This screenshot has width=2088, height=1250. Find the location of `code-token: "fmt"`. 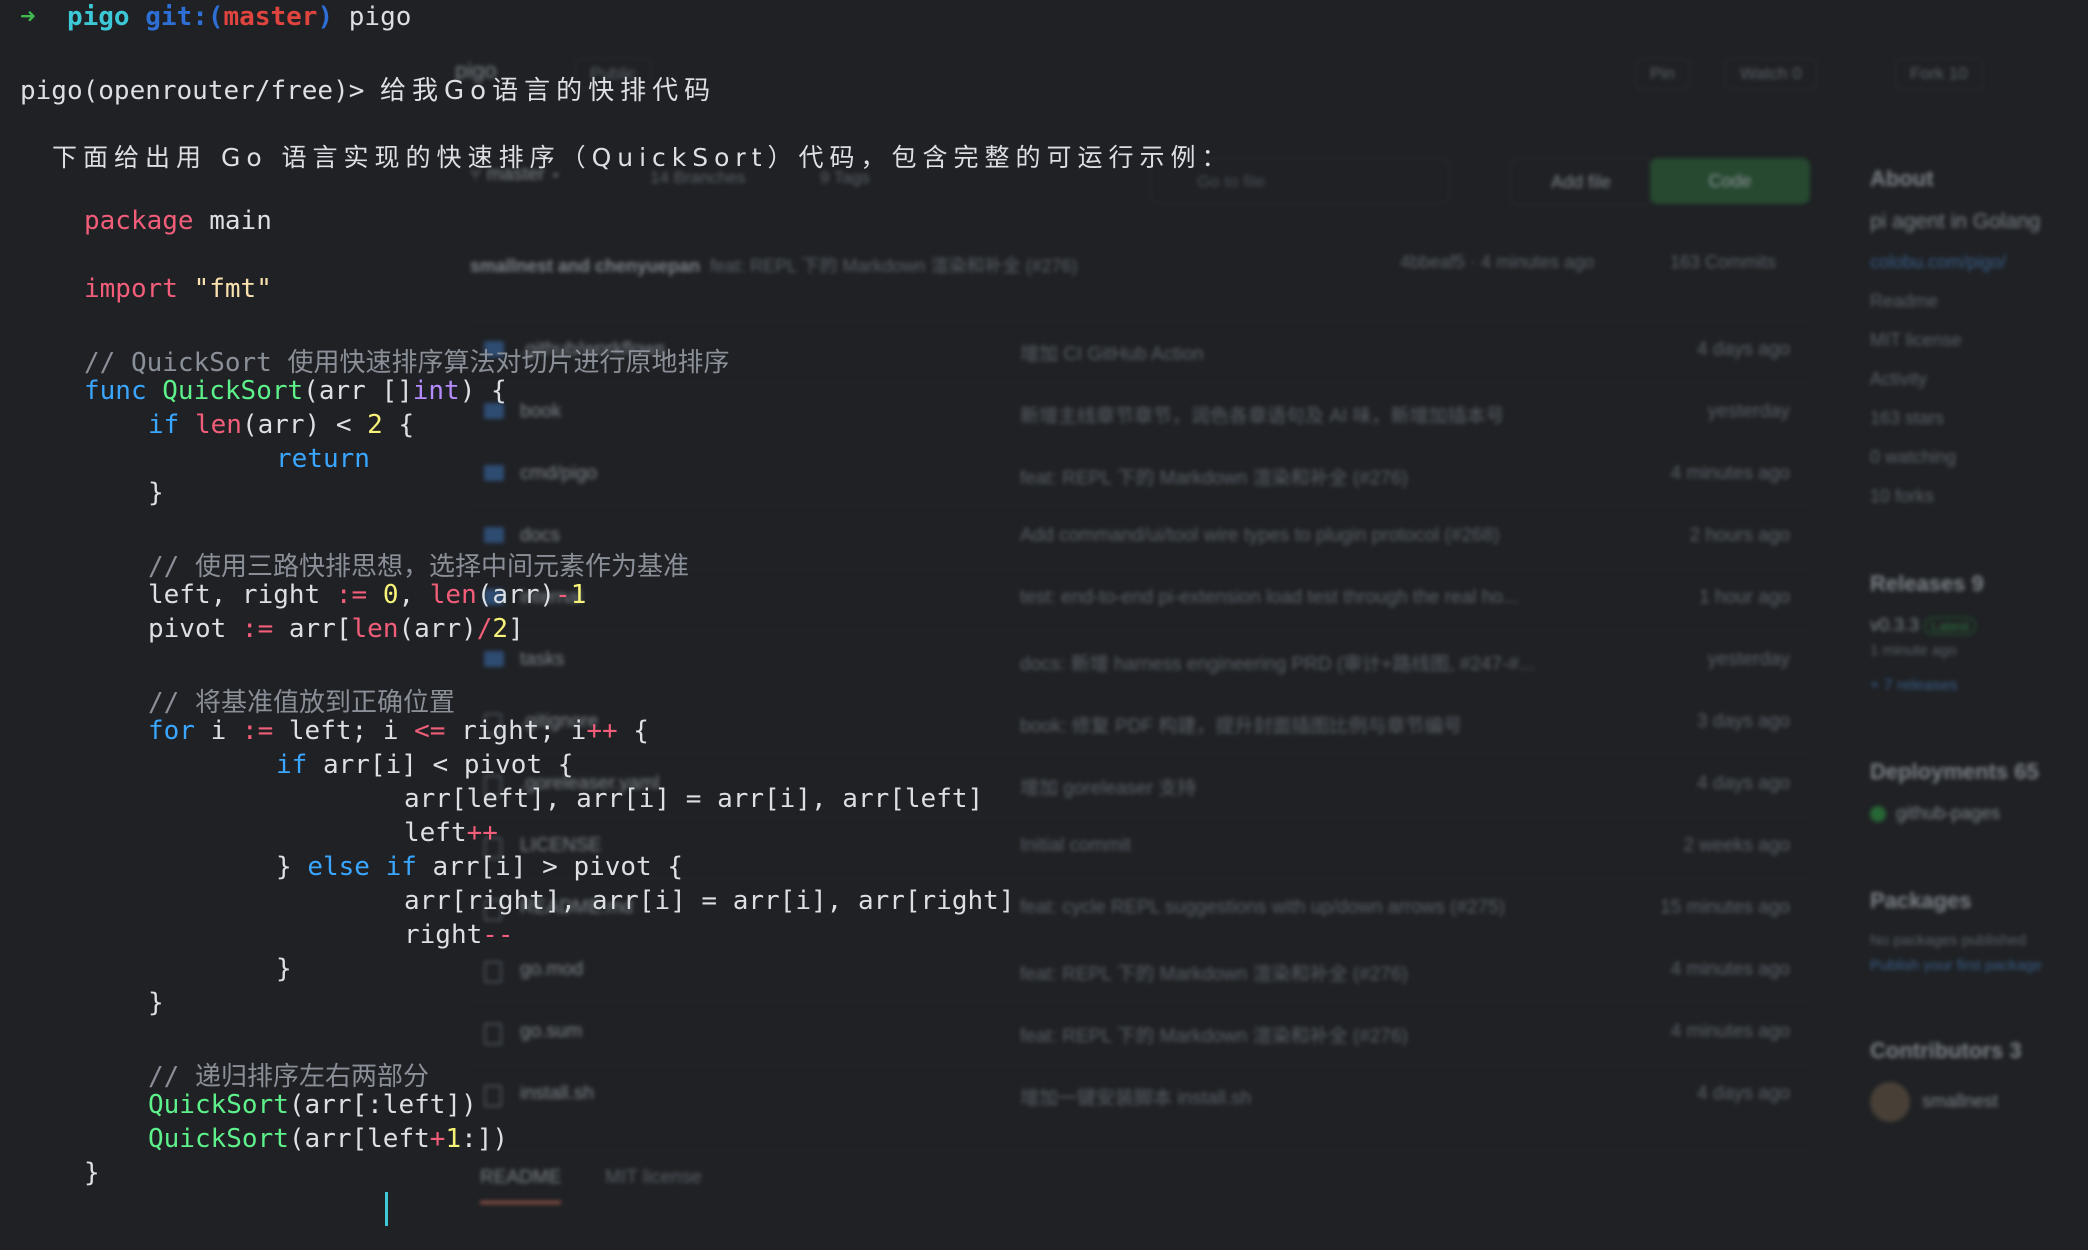

code-token: "fmt" is located at coordinates (232, 289).